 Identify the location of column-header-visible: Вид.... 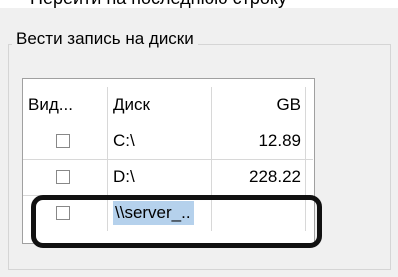
(68, 105).